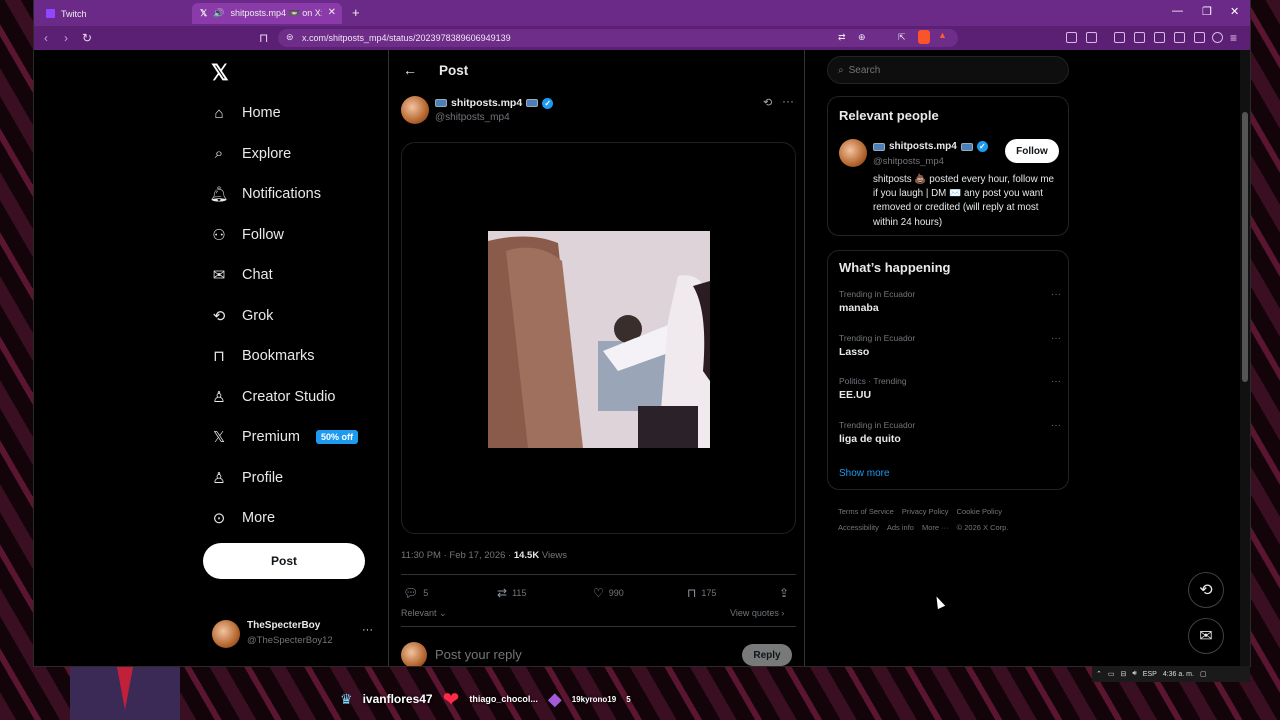 Image resolution: width=1280 pixels, height=720 pixels. What do you see at coordinates (1032, 151) in the screenshot?
I see `follow-button: Follow` at bounding box center [1032, 151].